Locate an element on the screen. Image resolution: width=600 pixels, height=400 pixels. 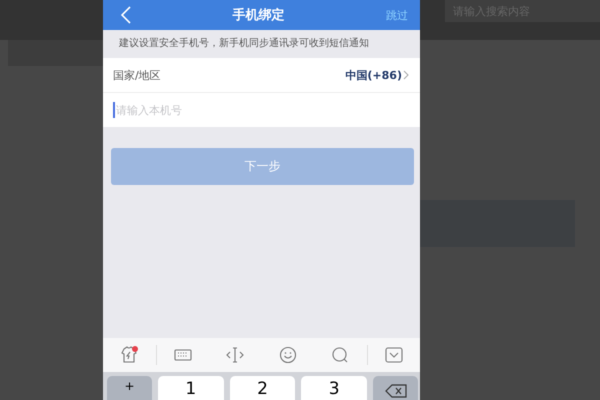
plus-key: + is located at coordinates (129, 388).